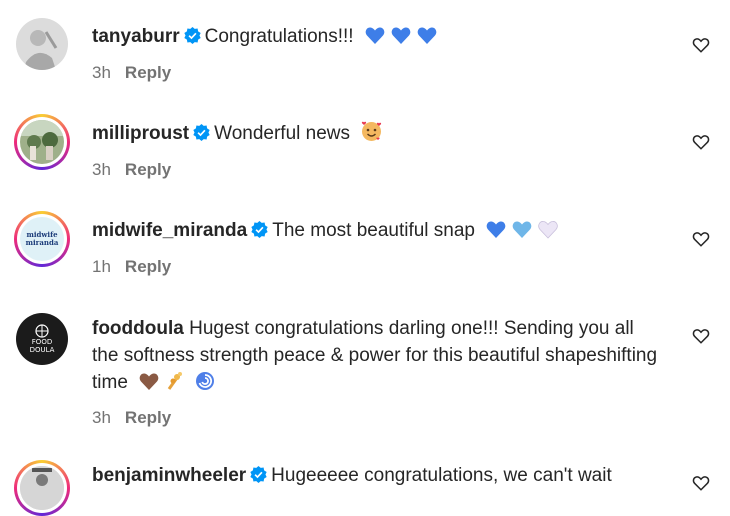  I want to click on smiling-face-hearts-emoji, so click(371, 135).